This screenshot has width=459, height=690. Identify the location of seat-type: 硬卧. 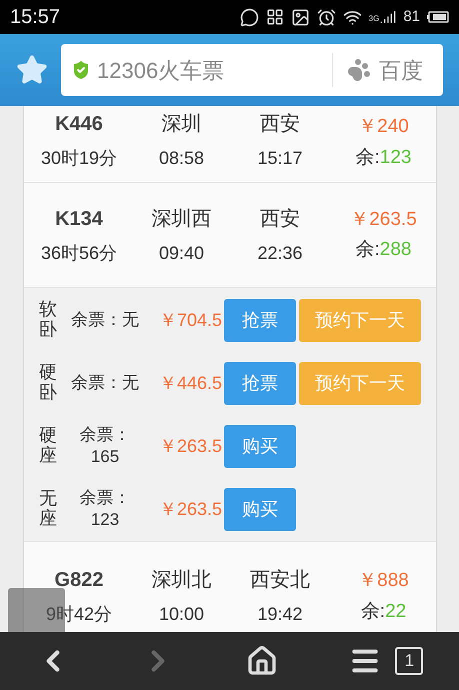
(48, 383).